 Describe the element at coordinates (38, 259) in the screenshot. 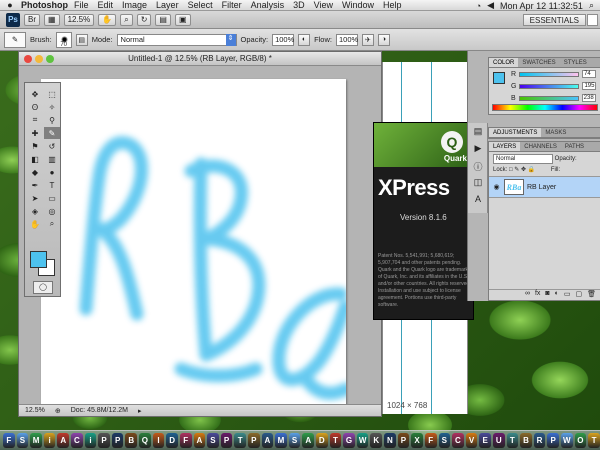

I see `foreground-color-swatch` at that location.